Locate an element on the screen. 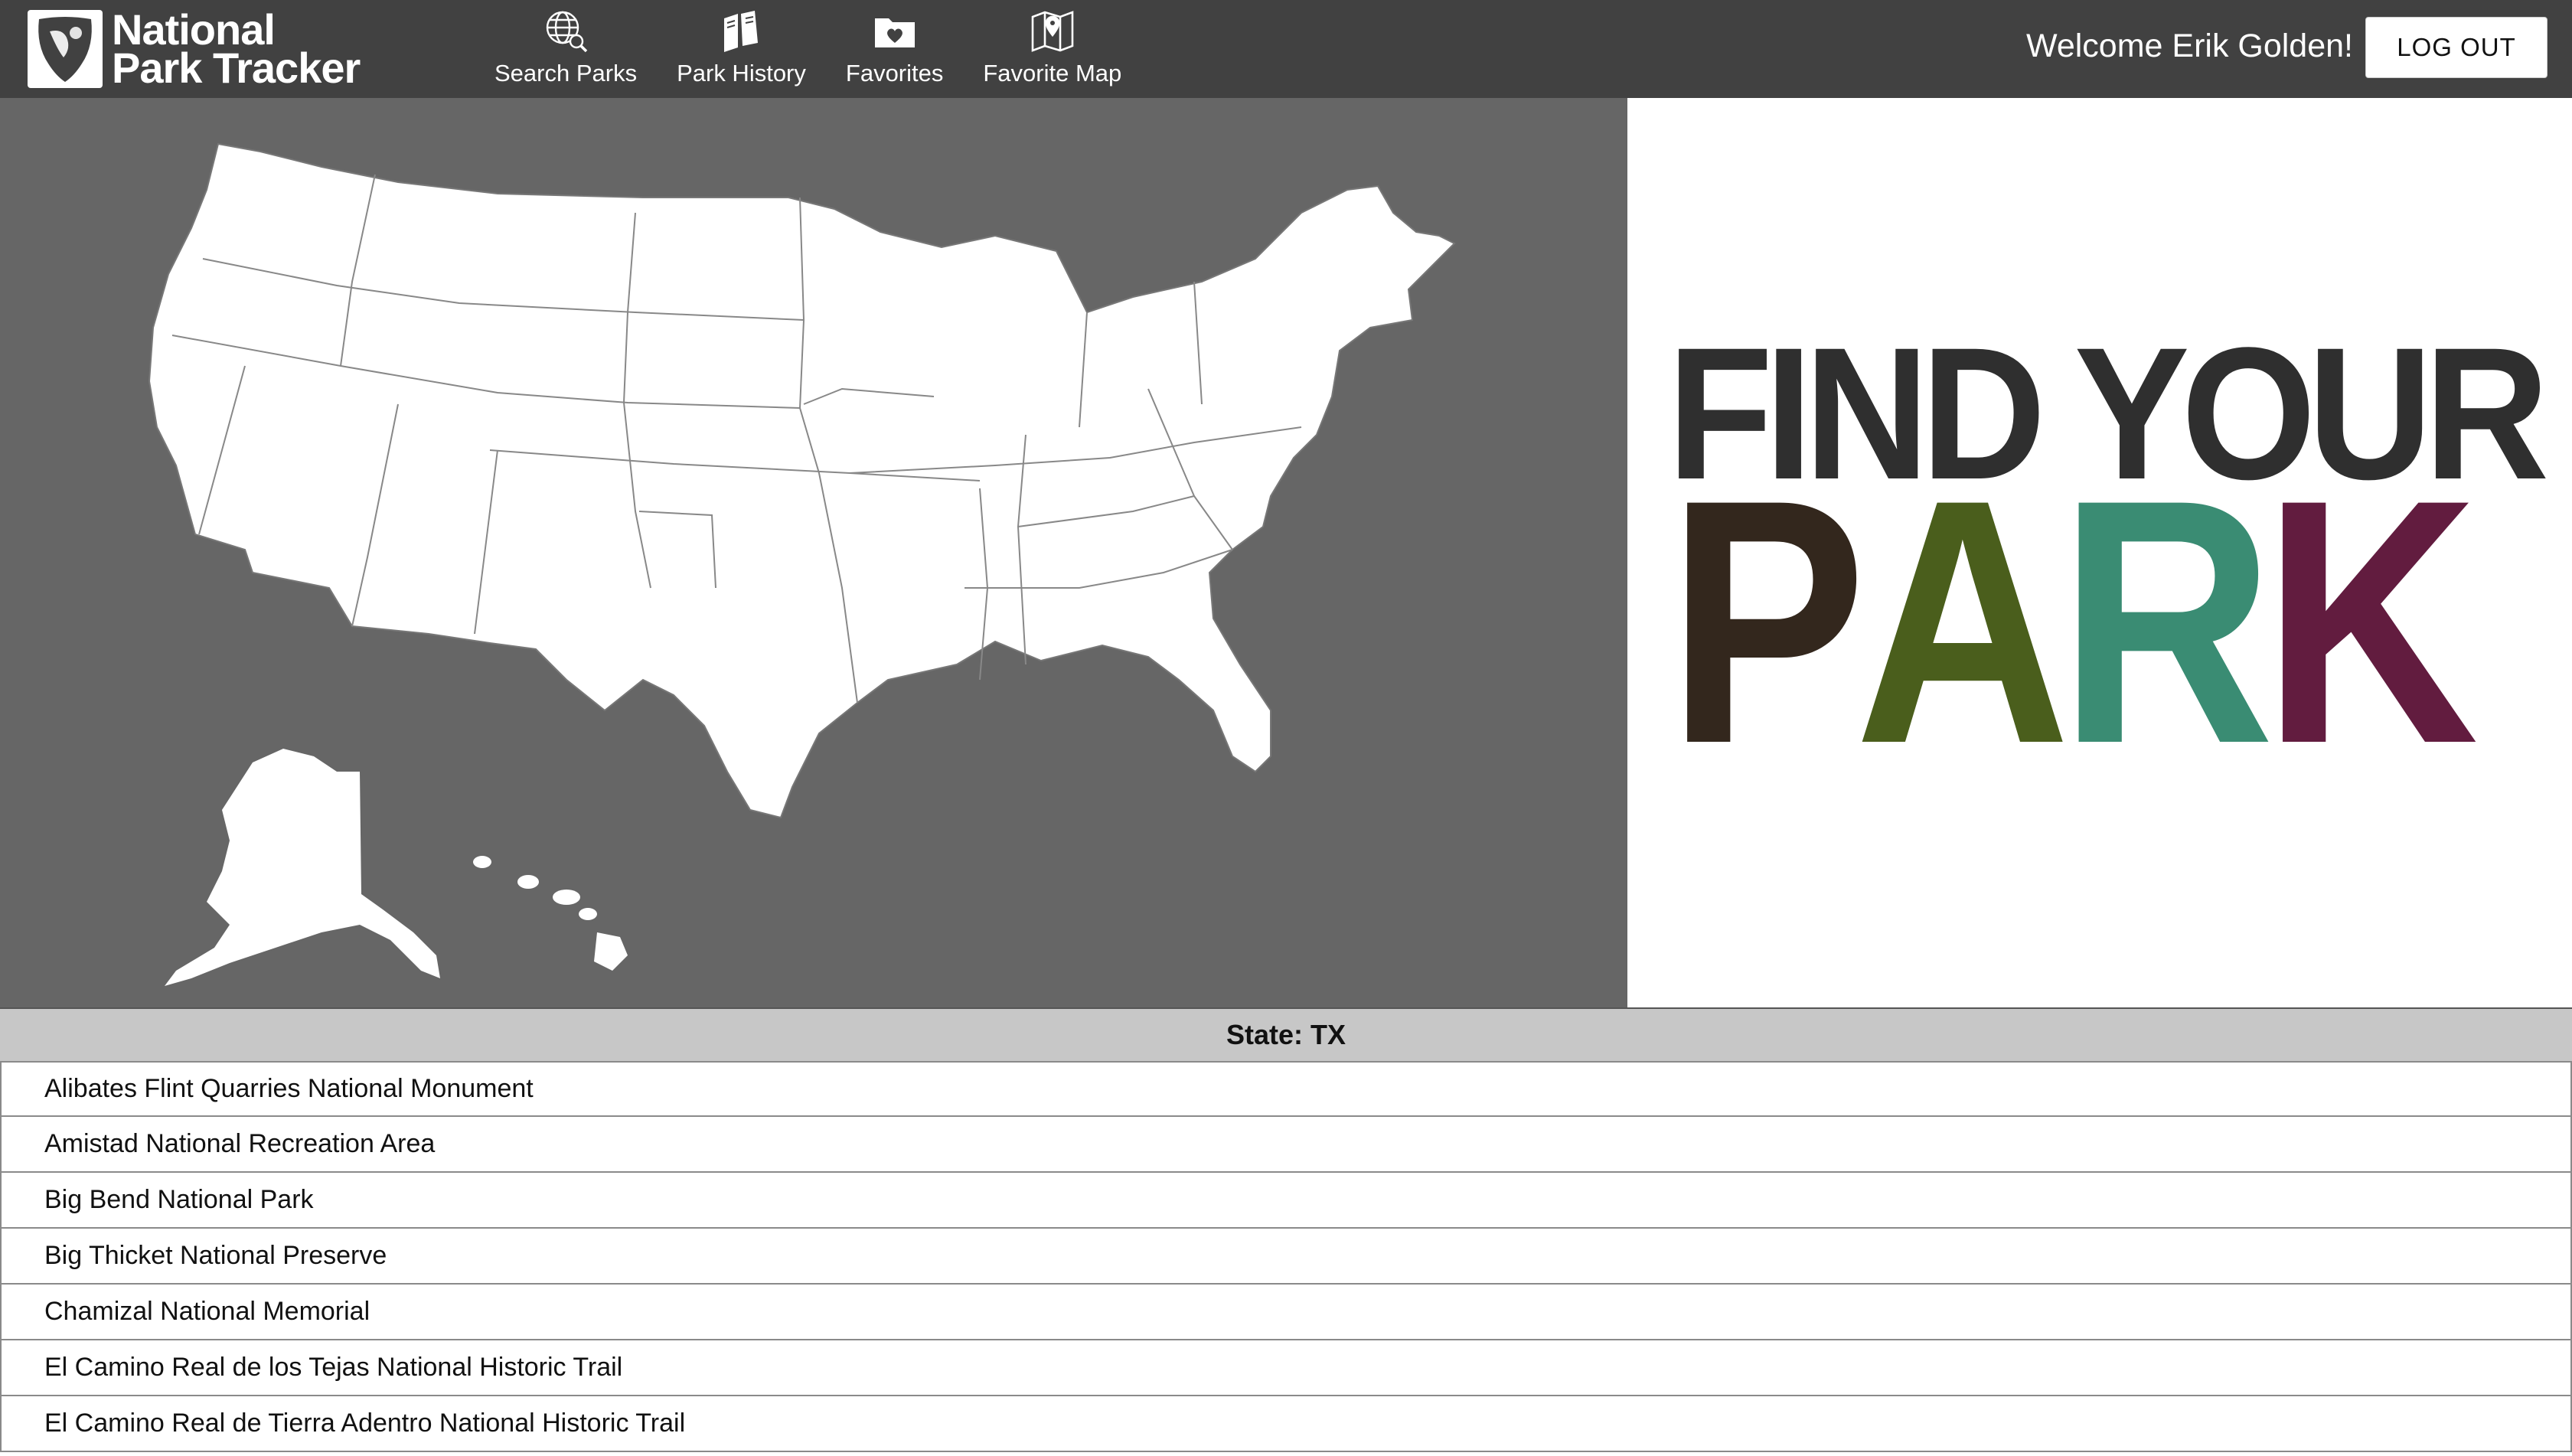 Image resolution: width=2572 pixels, height=1456 pixels. hero-letter-k: K is located at coordinates (2370, 622).